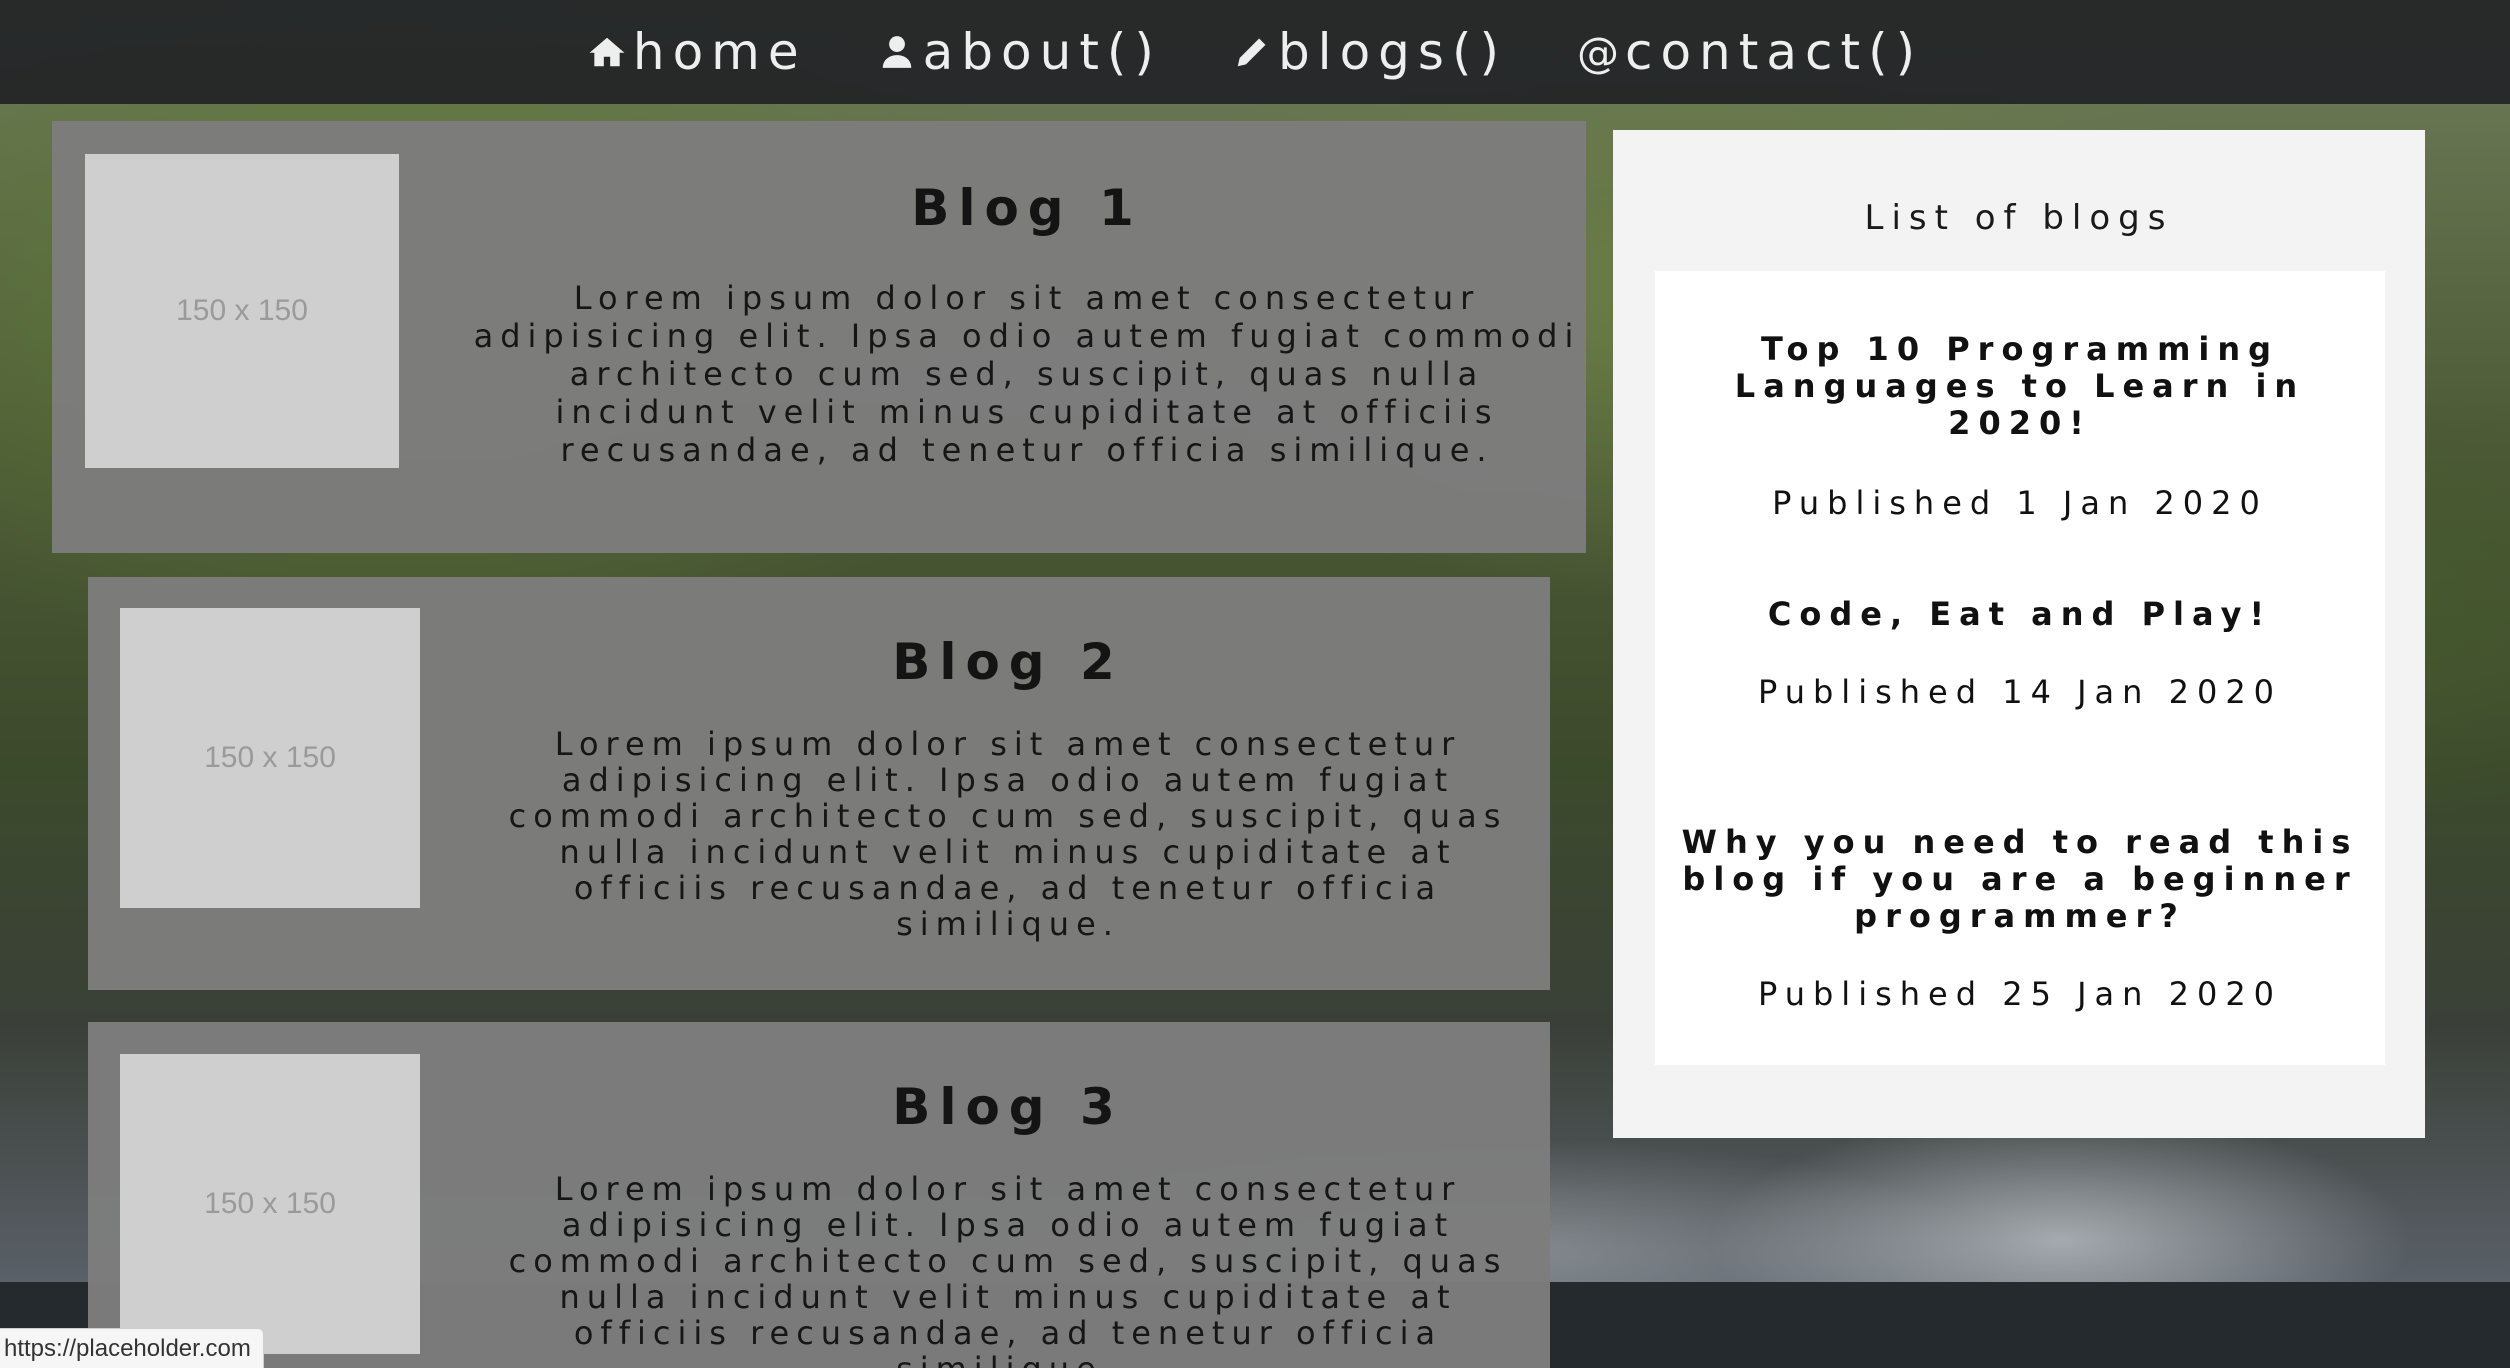 The image size is (2510, 1368). I want to click on nav-home-label: home, so click(719, 52).